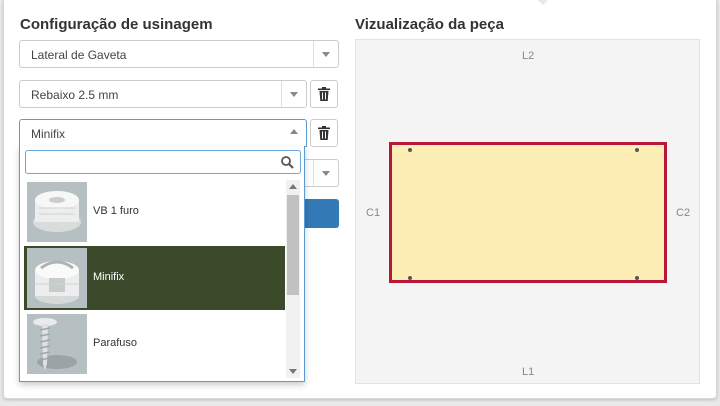  What do you see at coordinates (57, 278) in the screenshot?
I see `minifix-image` at bounding box center [57, 278].